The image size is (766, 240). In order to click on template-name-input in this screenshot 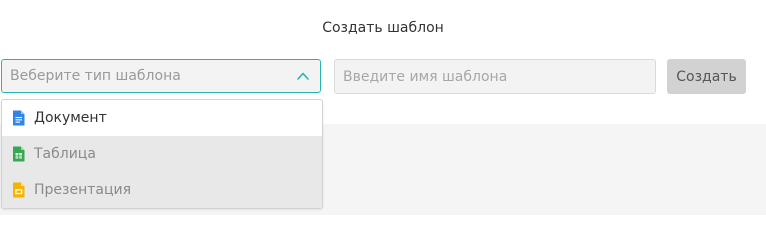, I will do `click(495, 76)`.